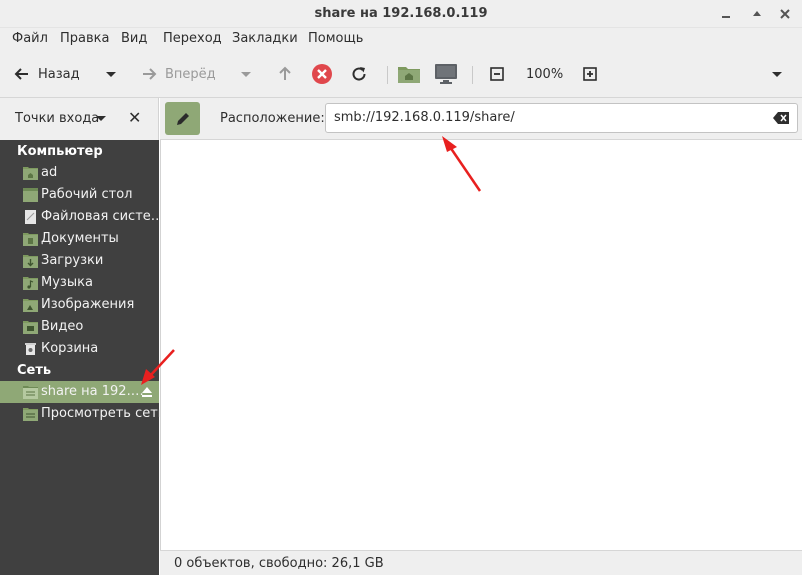 The image size is (802, 575). Describe the element at coordinates (134, 117) in the screenshot. I see `close-sidebar-icon: ✕` at that location.